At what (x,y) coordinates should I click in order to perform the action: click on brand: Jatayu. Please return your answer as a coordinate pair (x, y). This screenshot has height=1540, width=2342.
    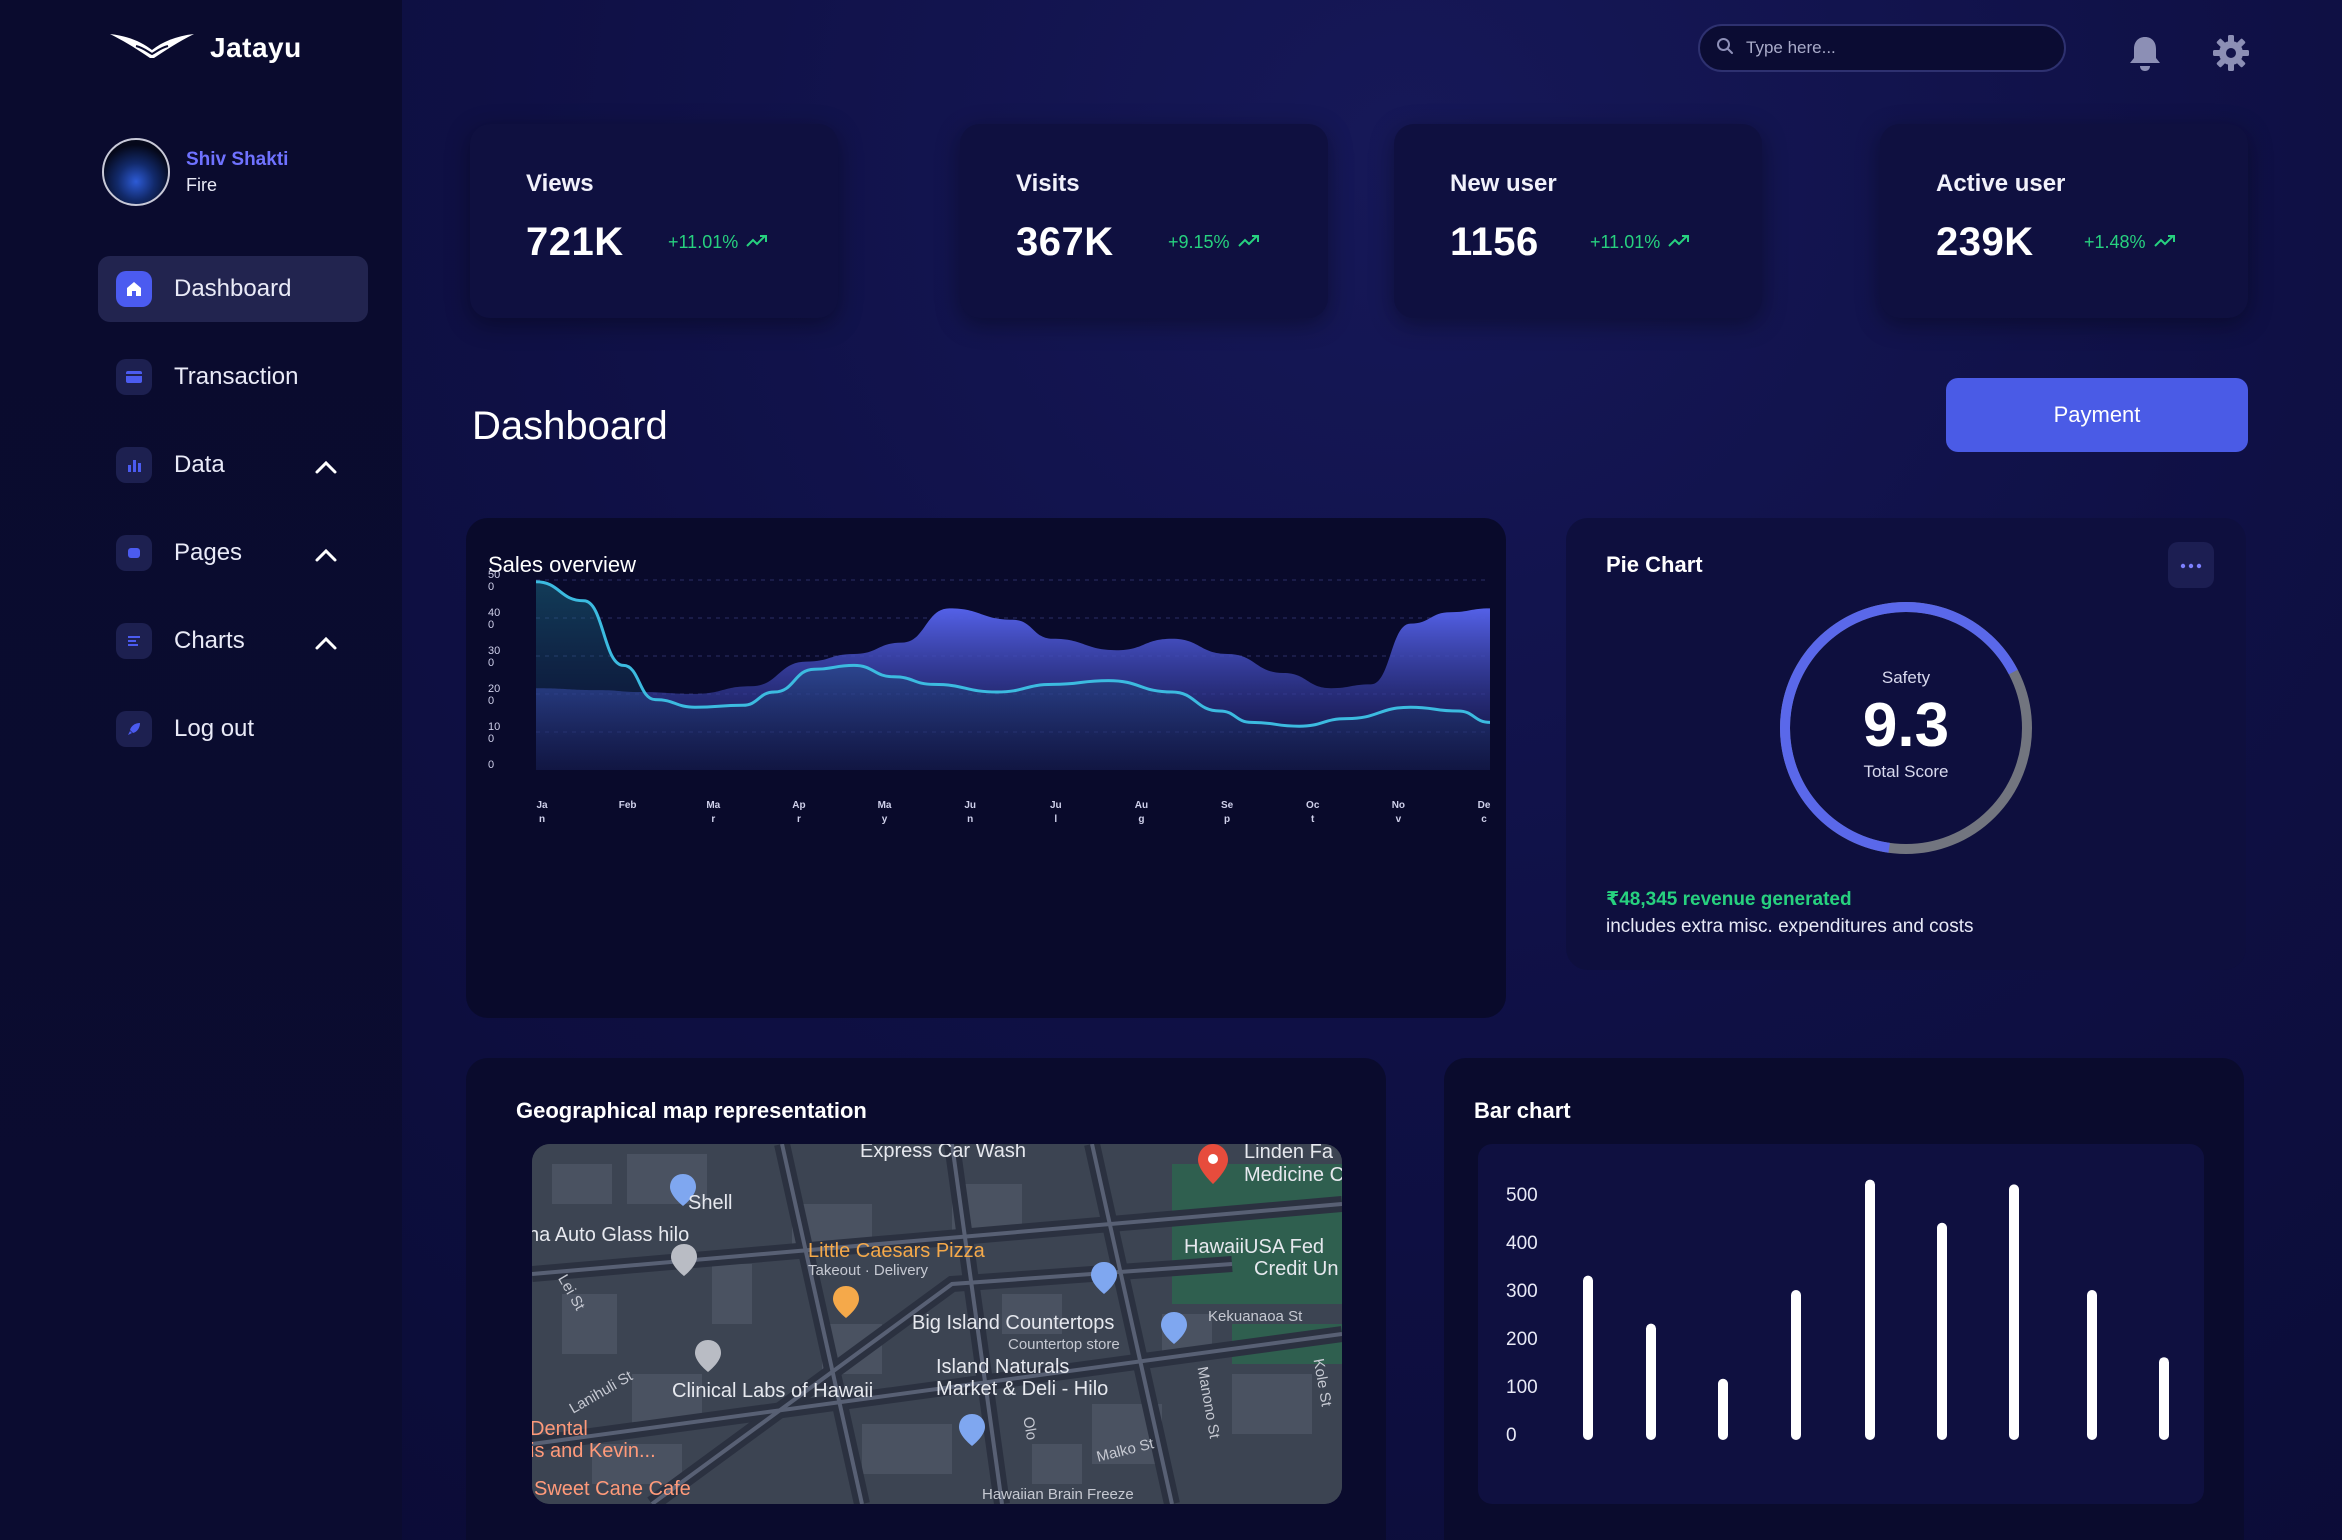
    Looking at the image, I should click on (205, 47).